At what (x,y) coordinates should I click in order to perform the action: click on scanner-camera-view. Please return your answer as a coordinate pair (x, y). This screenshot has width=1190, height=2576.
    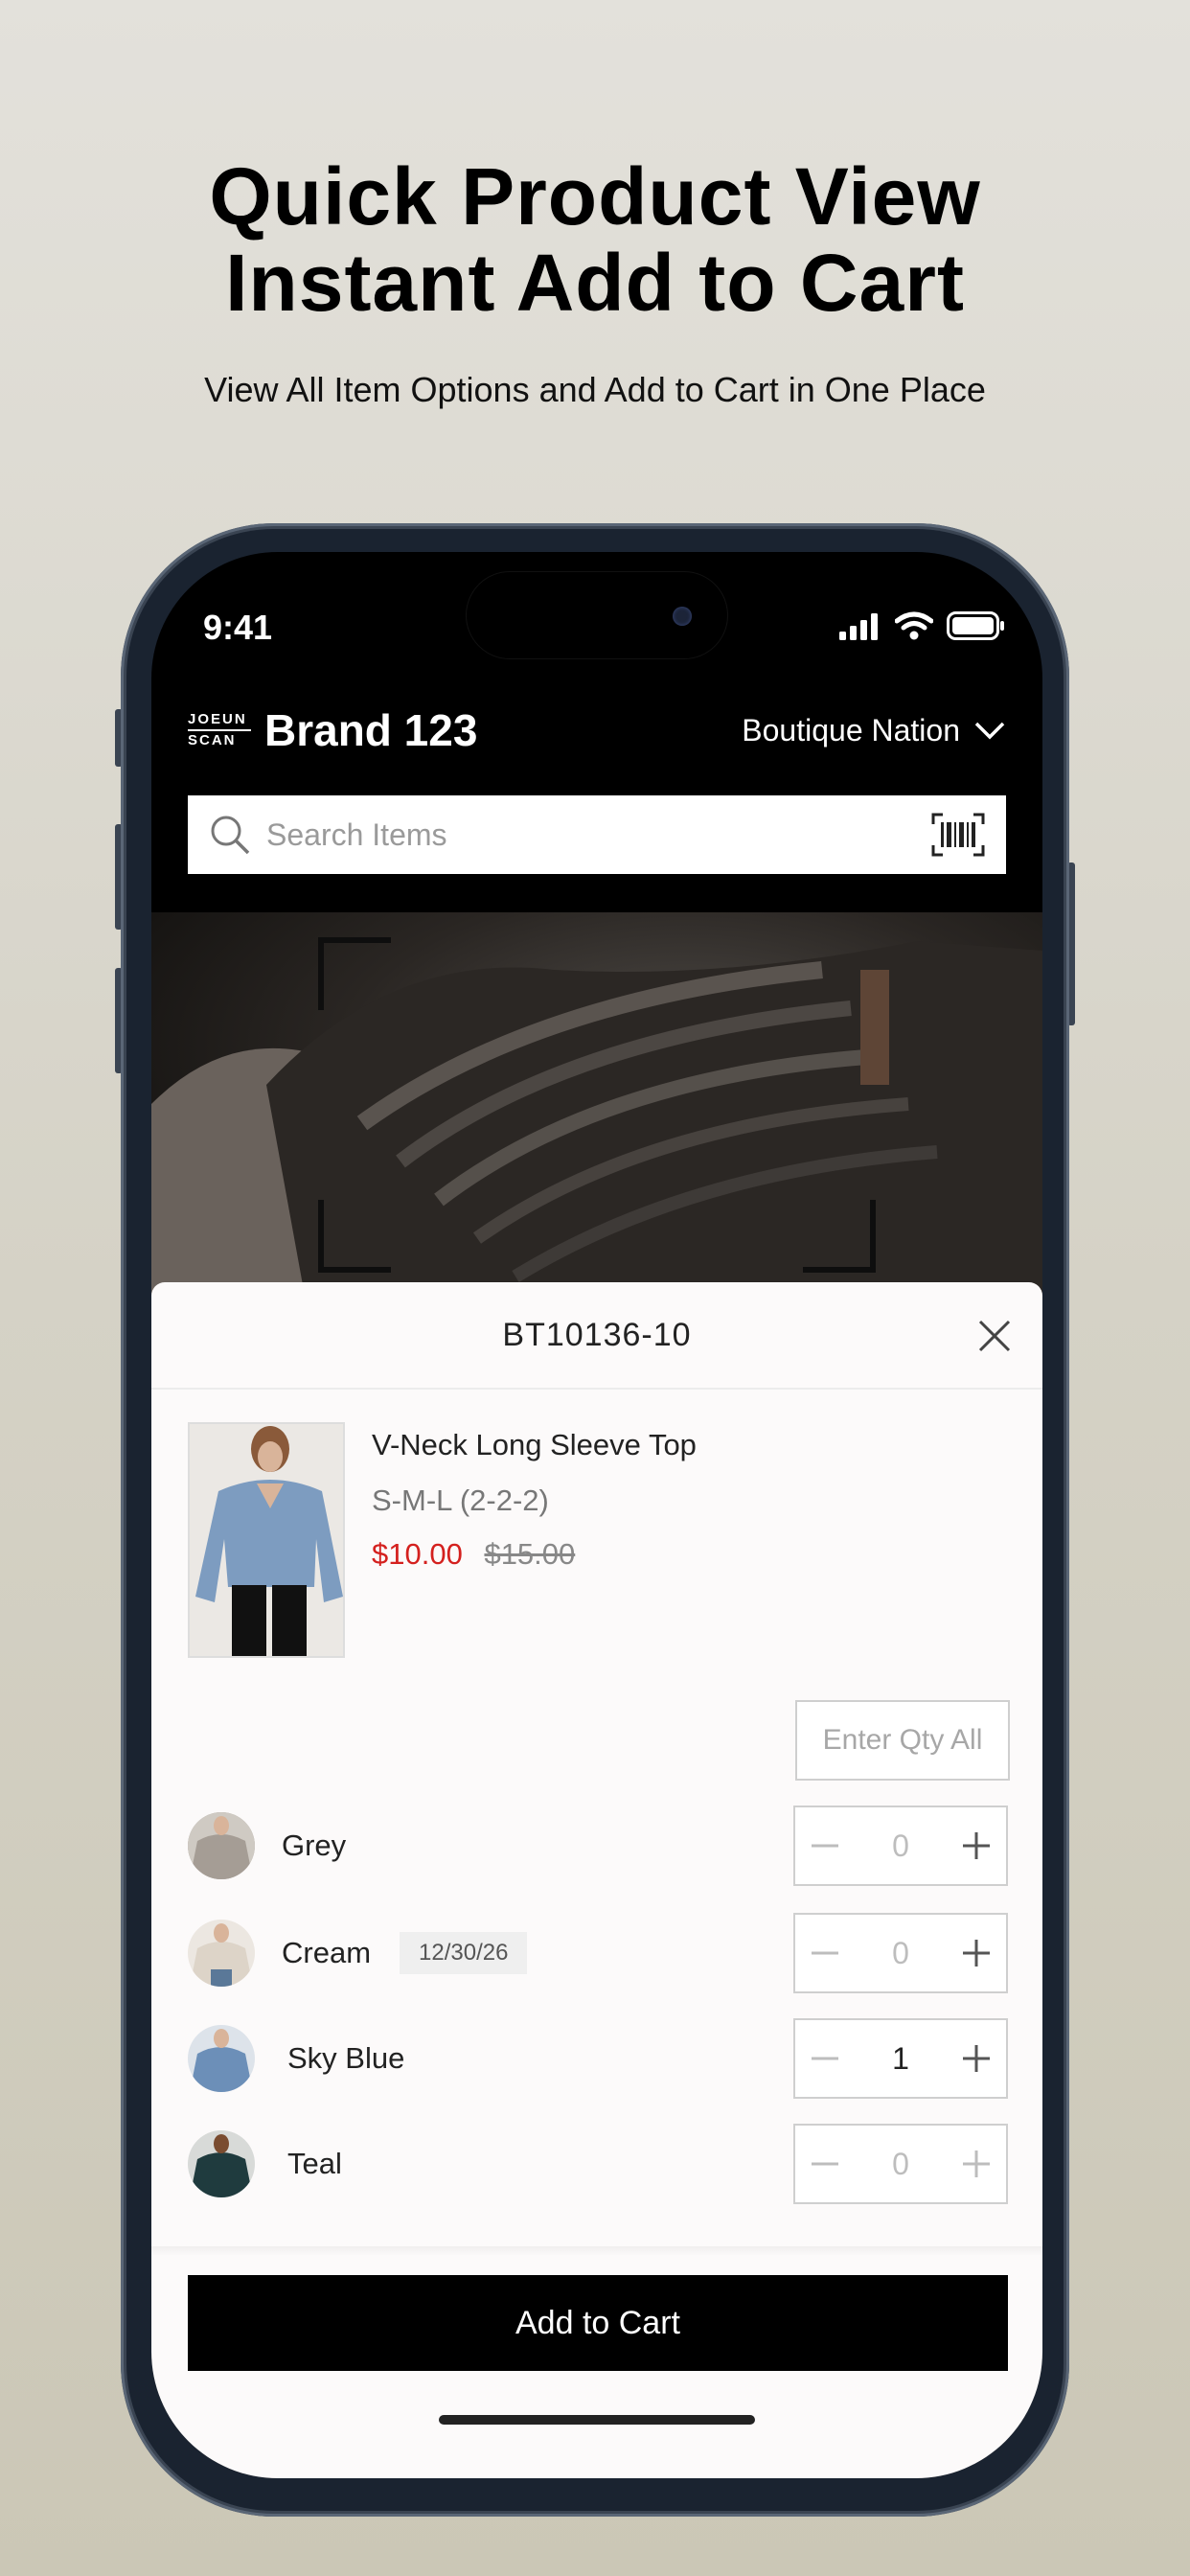
    Looking at the image, I should click on (596, 1104).